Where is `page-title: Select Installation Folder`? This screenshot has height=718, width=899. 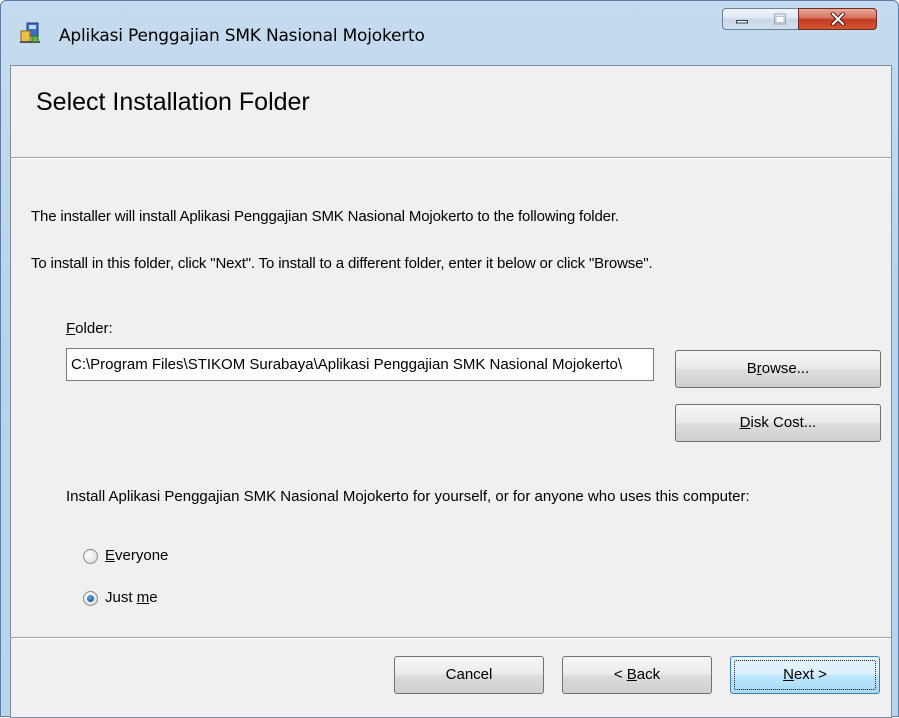
page-title: Select Installation Folder is located at coordinates (173, 102).